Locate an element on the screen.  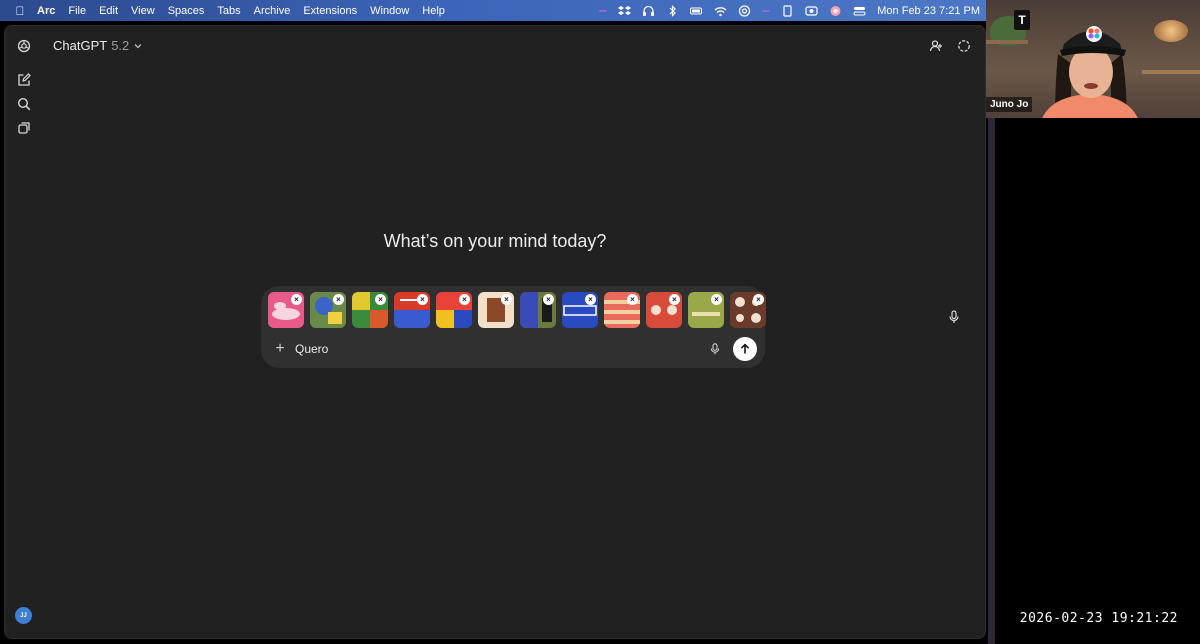
menu-file: File is located at coordinates (77, 11).